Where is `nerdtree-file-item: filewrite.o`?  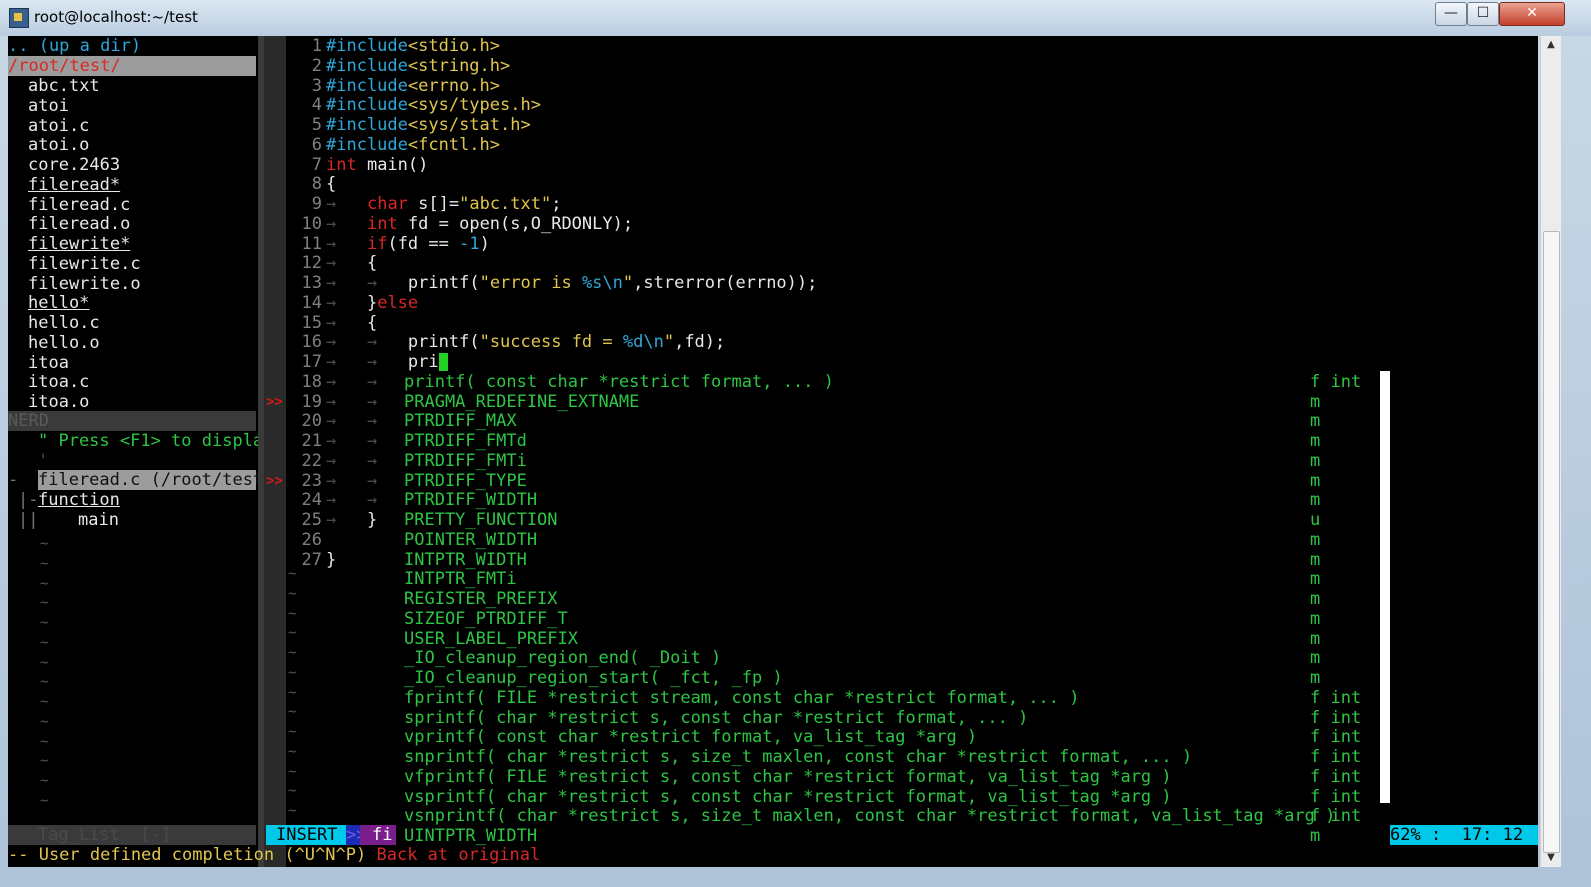 nerdtree-file-item: filewrite.o is located at coordinates (84, 284).